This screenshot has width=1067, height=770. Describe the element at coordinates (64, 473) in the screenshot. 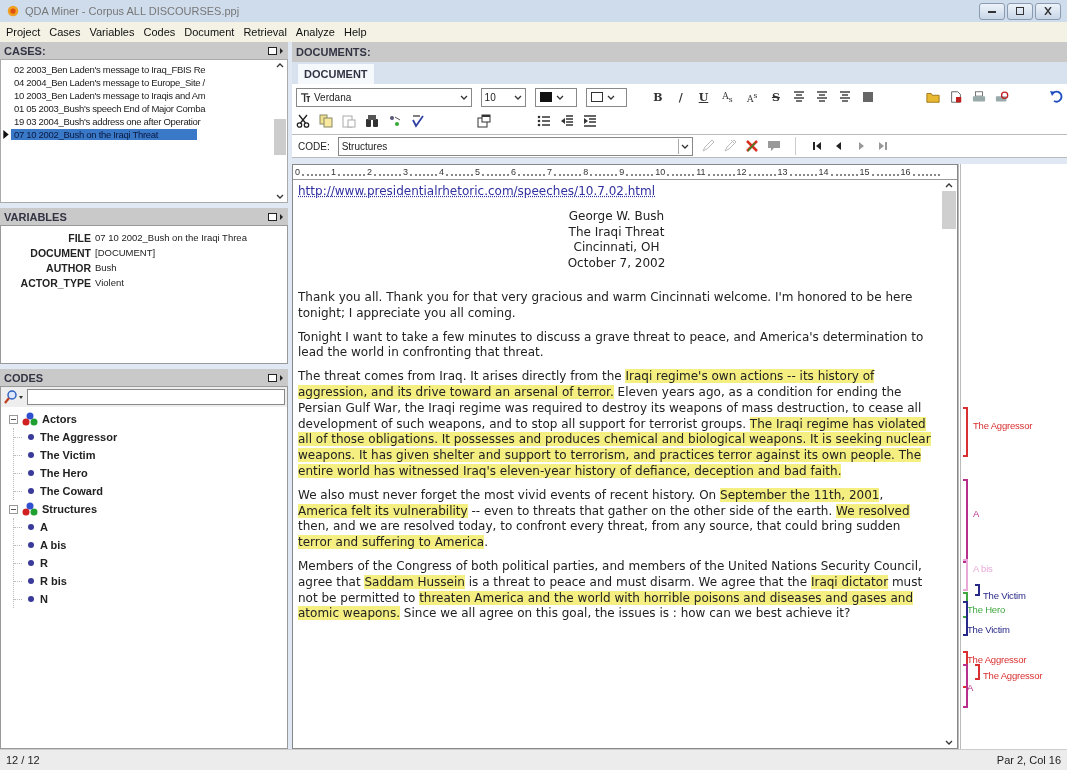

I see `code-item: The Hero` at that location.